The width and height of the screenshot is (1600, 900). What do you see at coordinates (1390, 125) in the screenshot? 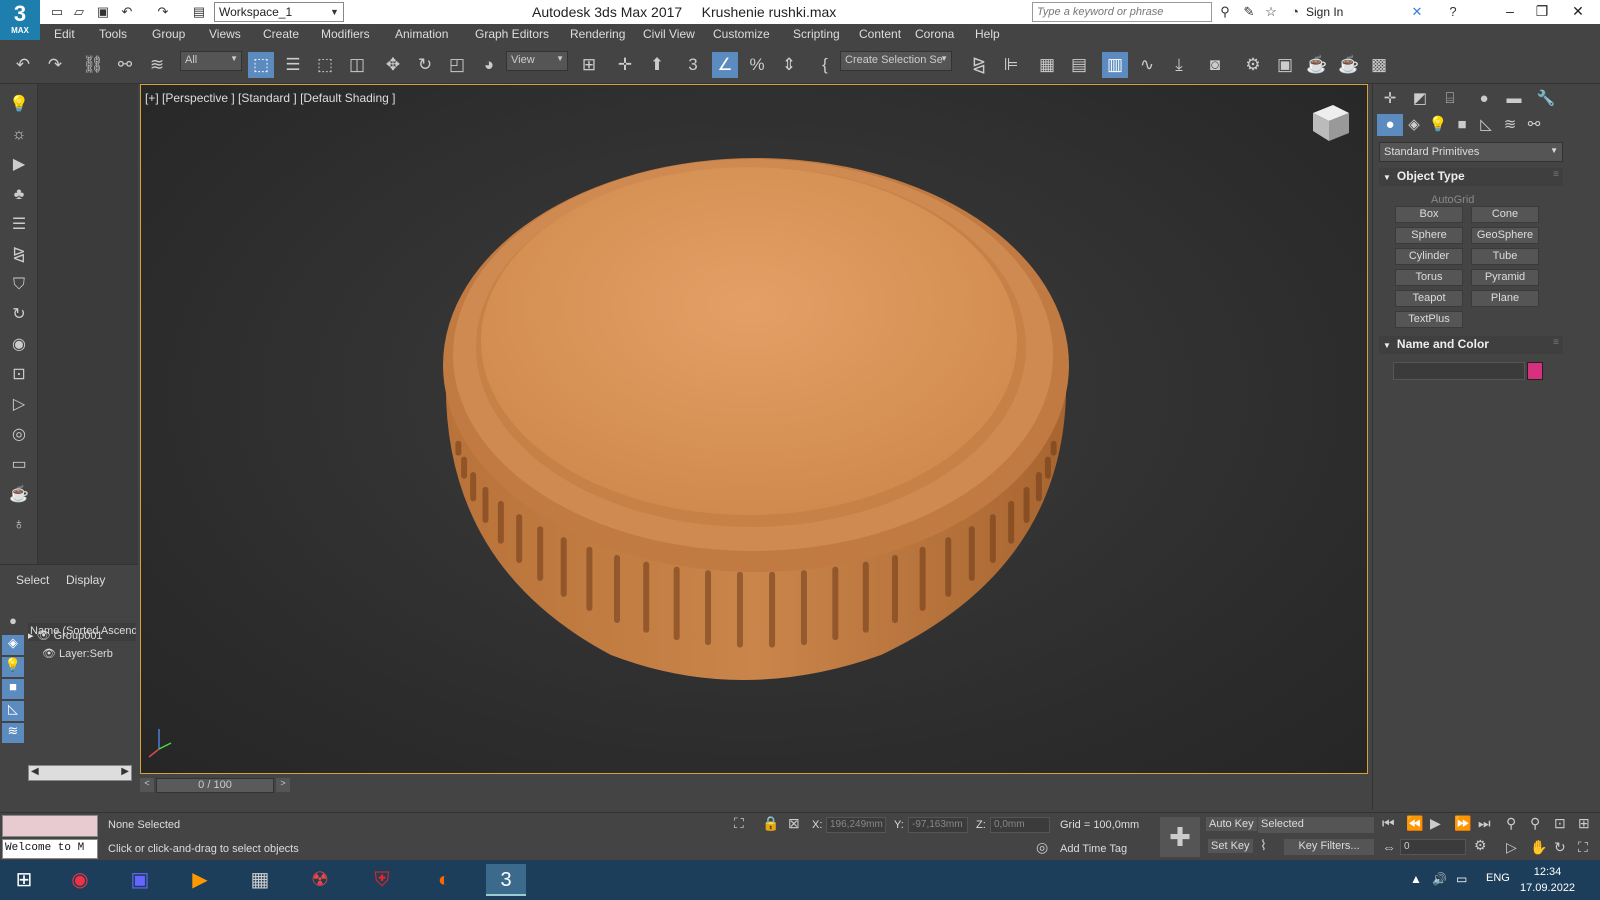
I see `geometry-category-icon: ●` at bounding box center [1390, 125].